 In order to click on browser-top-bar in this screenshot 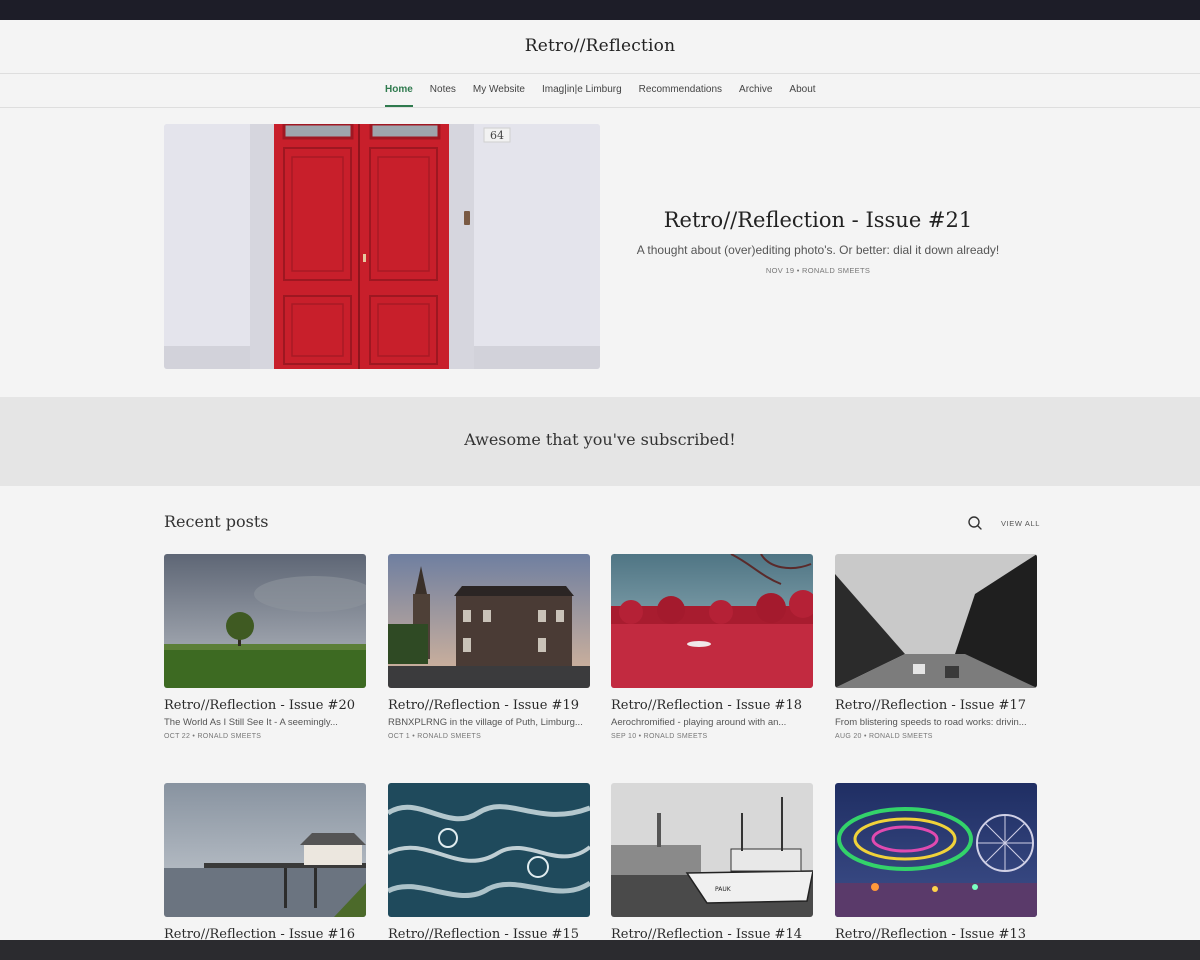, I will do `click(600, 10)`.